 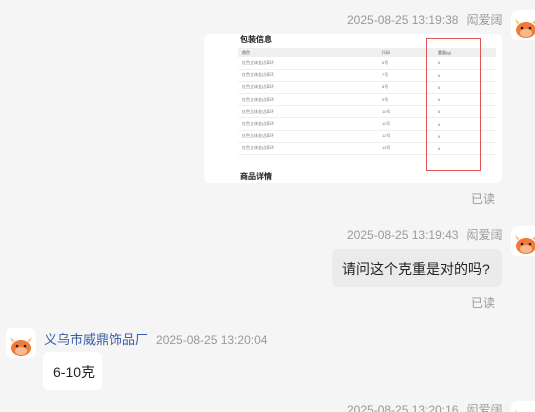 I want to click on message-time: 2025-08-25 13:19:38, so click(x=403, y=20).